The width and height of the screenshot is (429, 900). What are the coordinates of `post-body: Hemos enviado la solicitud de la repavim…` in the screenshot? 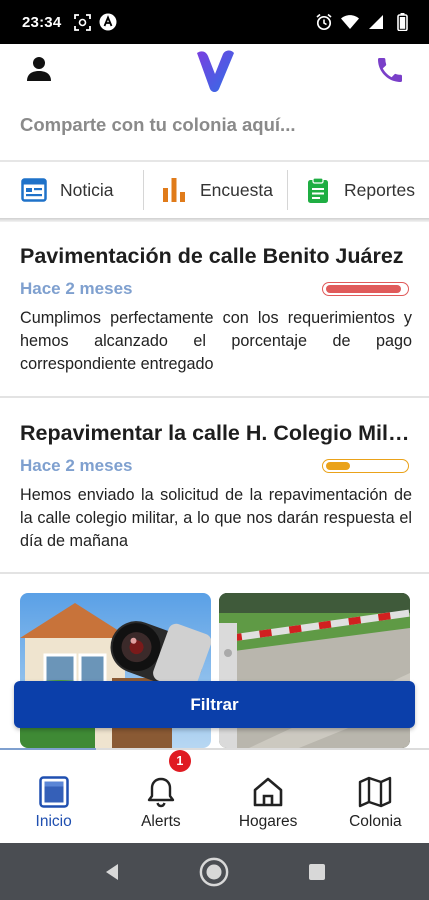 It's located at (216, 518).